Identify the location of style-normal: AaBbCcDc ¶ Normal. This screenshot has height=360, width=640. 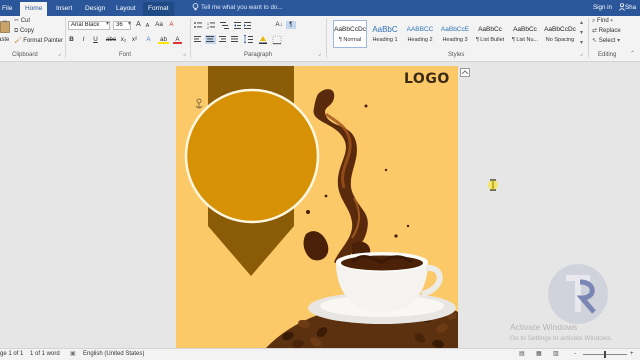
(350, 34).